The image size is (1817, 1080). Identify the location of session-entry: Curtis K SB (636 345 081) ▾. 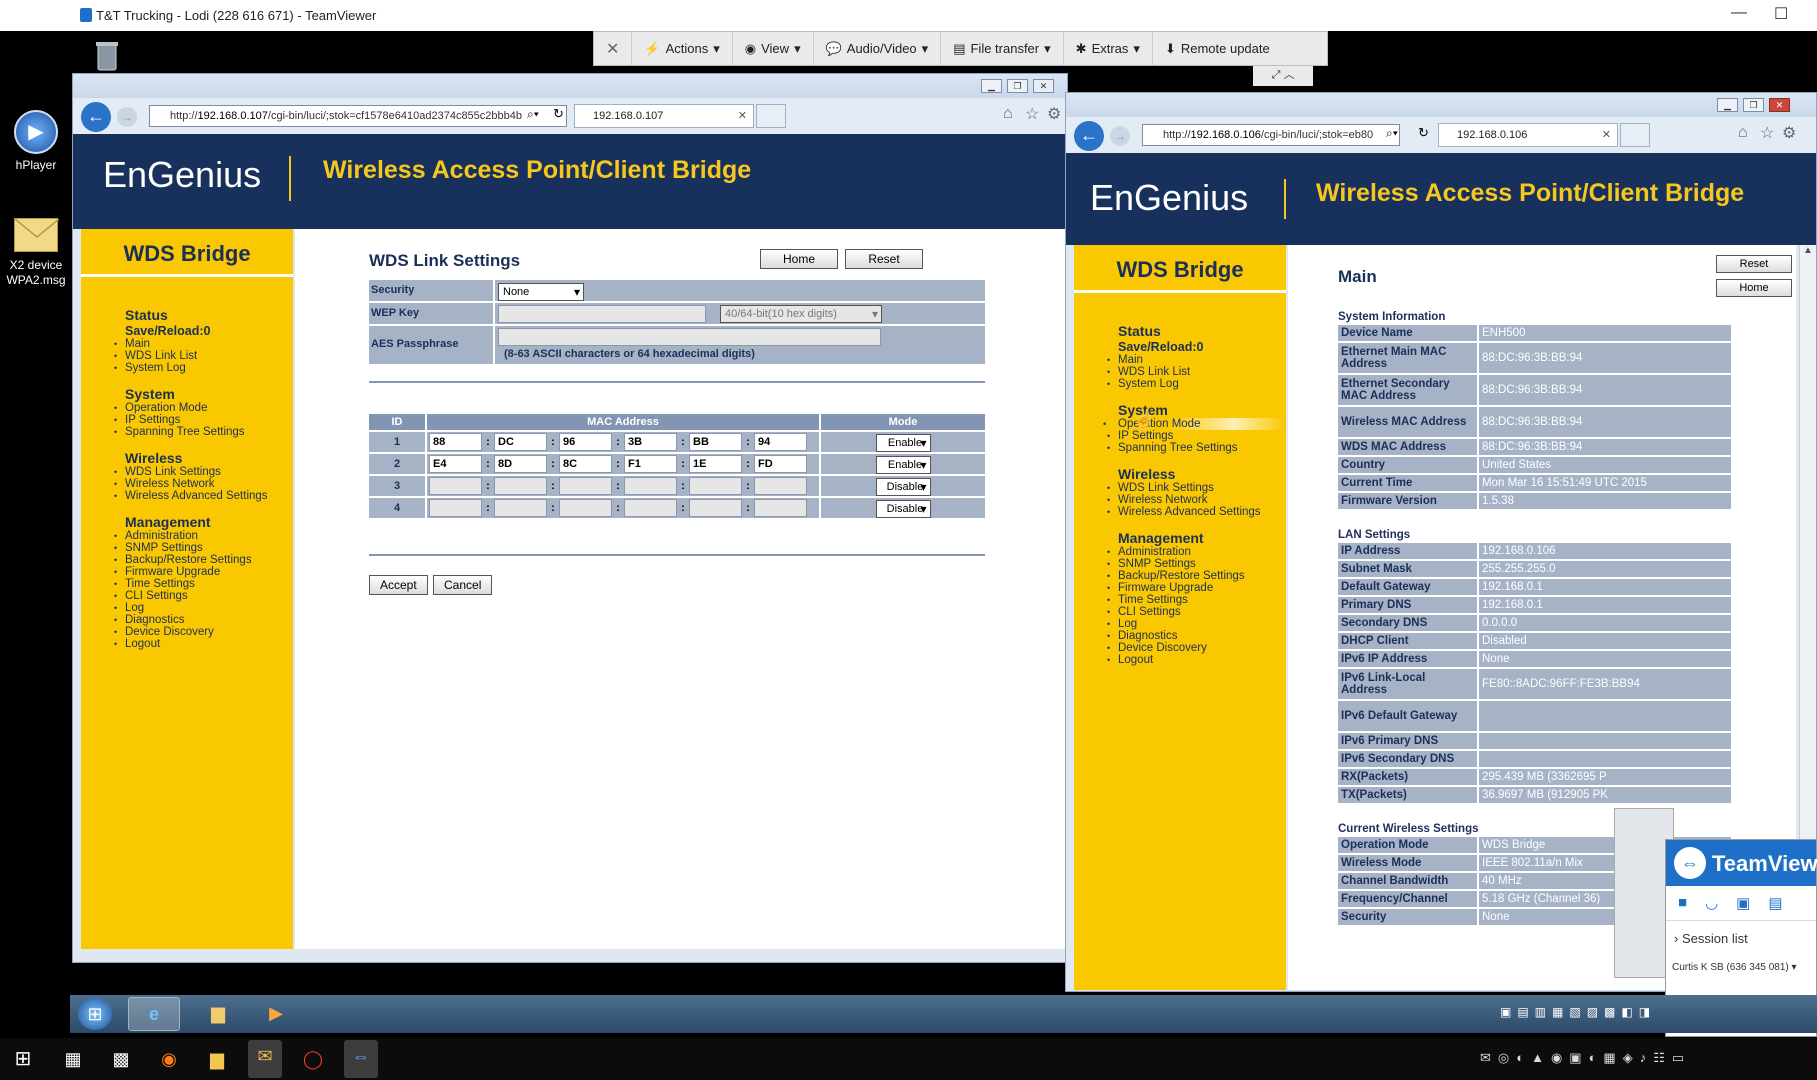
(1741, 959).